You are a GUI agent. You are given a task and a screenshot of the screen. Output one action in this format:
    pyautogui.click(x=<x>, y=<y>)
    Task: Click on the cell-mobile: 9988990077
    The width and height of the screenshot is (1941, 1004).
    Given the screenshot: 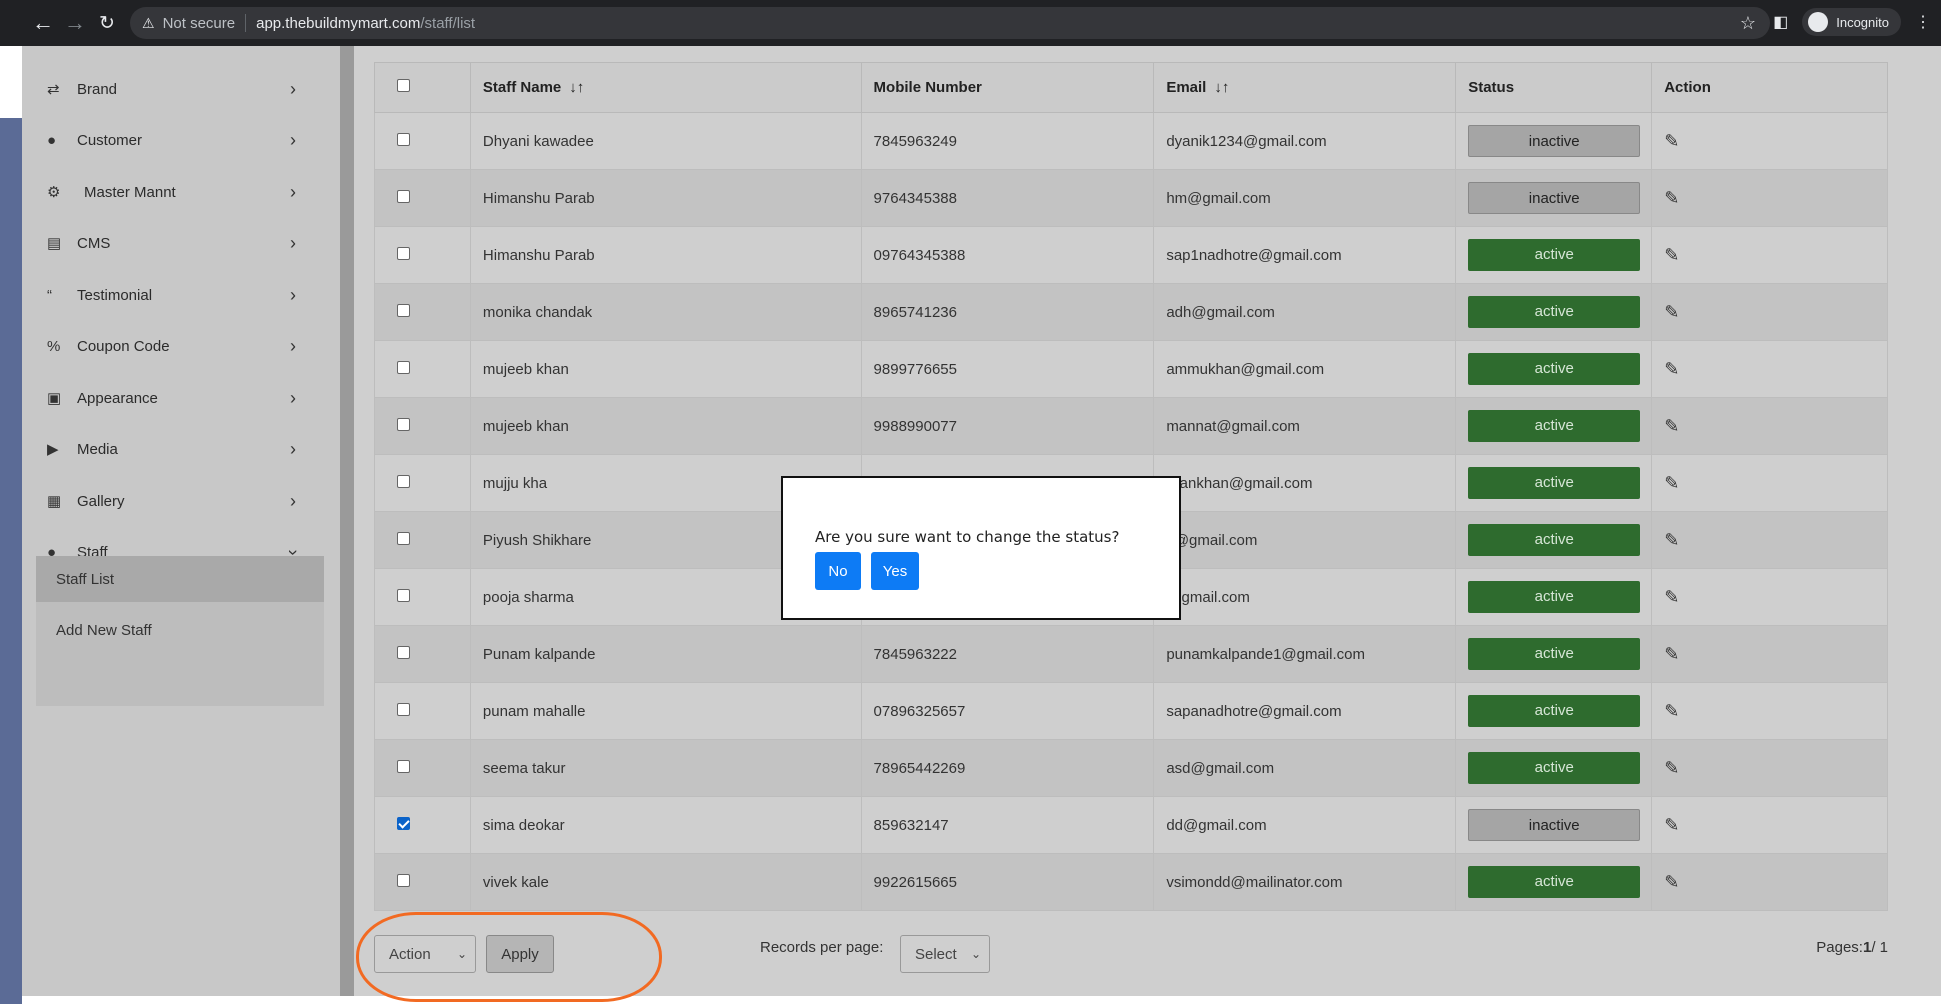 What is the action you would take?
    pyautogui.click(x=1007, y=426)
    